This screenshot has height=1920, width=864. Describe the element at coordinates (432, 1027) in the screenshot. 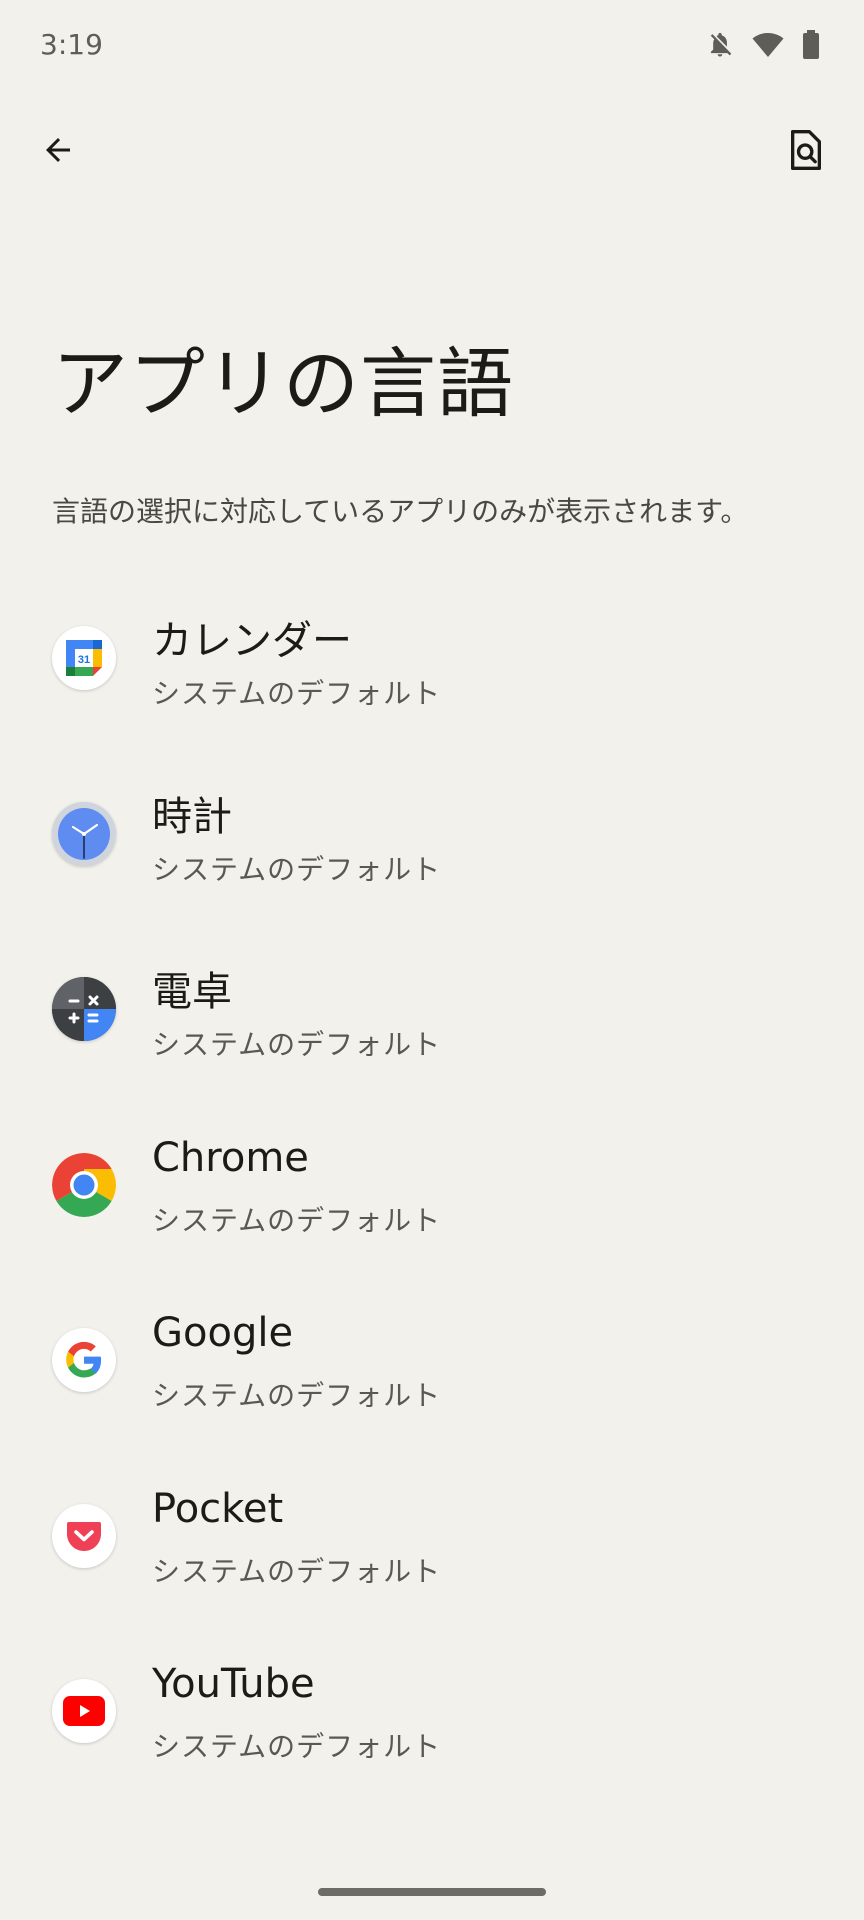

I see `list-item-calculator: 電卓 システムのデフォルト` at that location.